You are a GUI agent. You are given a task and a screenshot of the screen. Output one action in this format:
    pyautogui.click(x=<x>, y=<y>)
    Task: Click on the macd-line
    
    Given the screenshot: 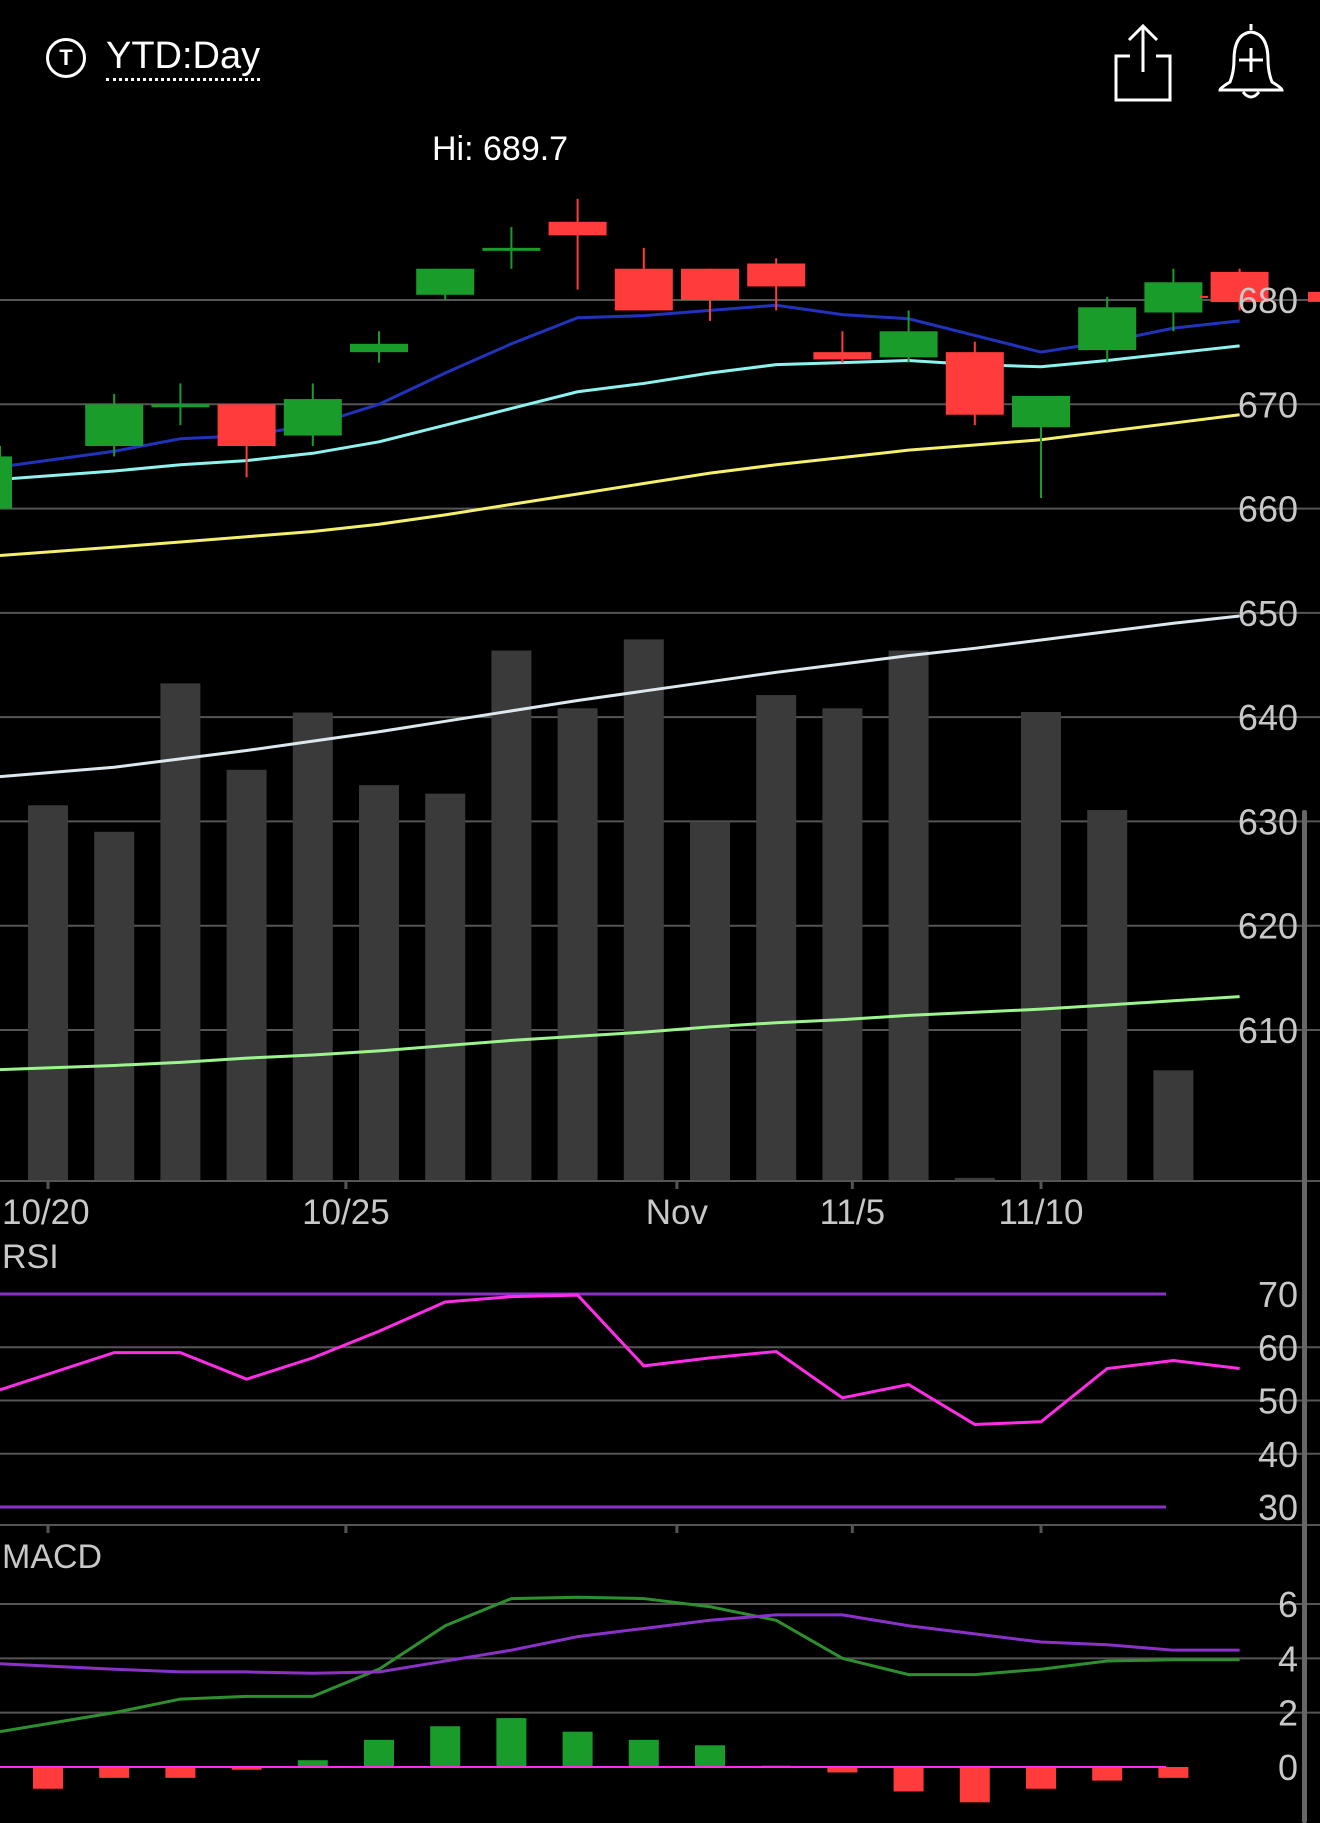 What is the action you would take?
    pyautogui.click(x=620, y=1664)
    